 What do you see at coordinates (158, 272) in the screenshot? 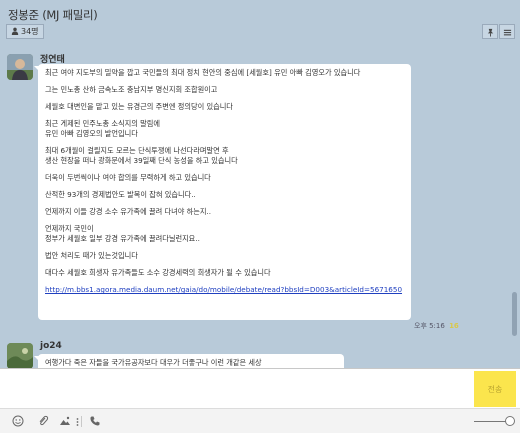
I see `message-line: 대다수 세월호 희생자 유가족들도 소수 강경세력의 희생자가 될 수 있습니다` at bounding box center [158, 272].